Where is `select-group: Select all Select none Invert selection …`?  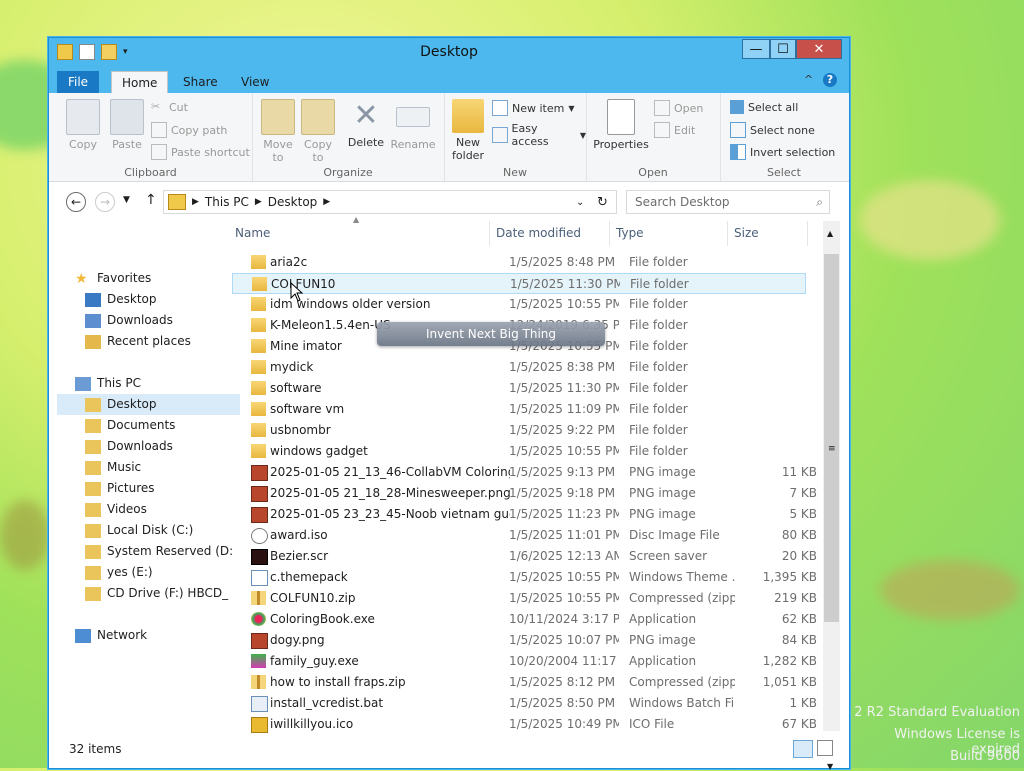
select-group: Select all Select none Invert selection … is located at coordinates (784, 137).